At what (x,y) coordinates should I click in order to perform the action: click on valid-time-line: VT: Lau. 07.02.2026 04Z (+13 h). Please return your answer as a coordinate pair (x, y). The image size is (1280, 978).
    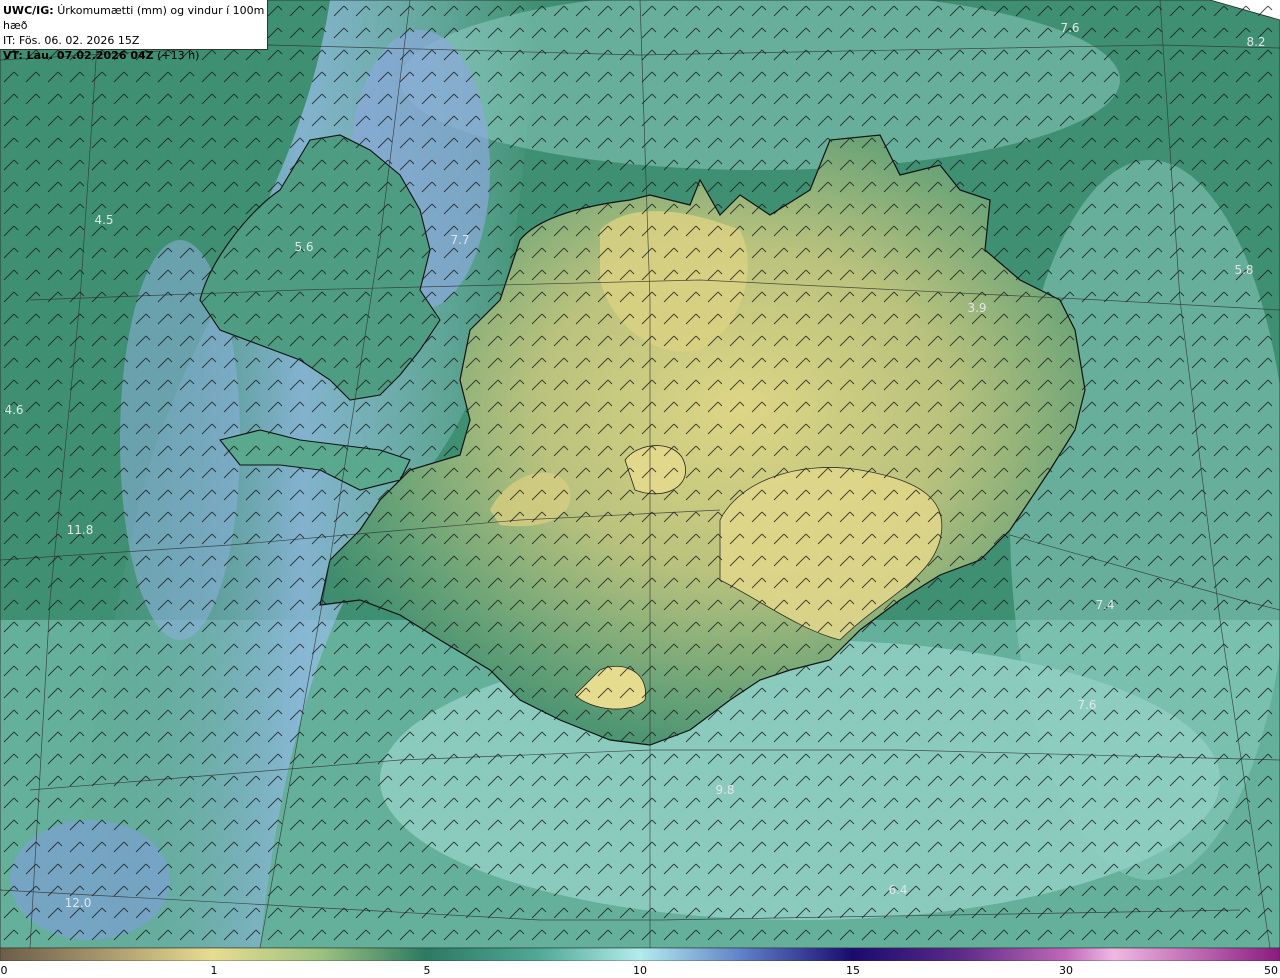
    Looking at the image, I should click on (135, 55).